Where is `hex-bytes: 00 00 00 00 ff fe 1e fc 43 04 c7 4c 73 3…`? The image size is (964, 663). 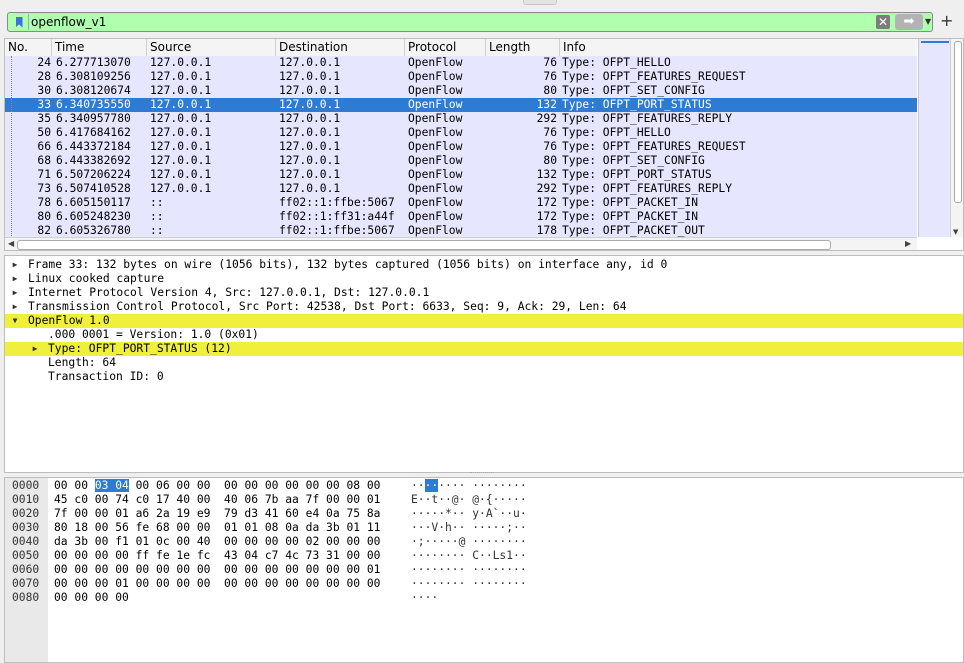 hex-bytes: 00 00 00 00 ff fe 1e fc 43 04 c7 4c 73 3… is located at coordinates (217, 556).